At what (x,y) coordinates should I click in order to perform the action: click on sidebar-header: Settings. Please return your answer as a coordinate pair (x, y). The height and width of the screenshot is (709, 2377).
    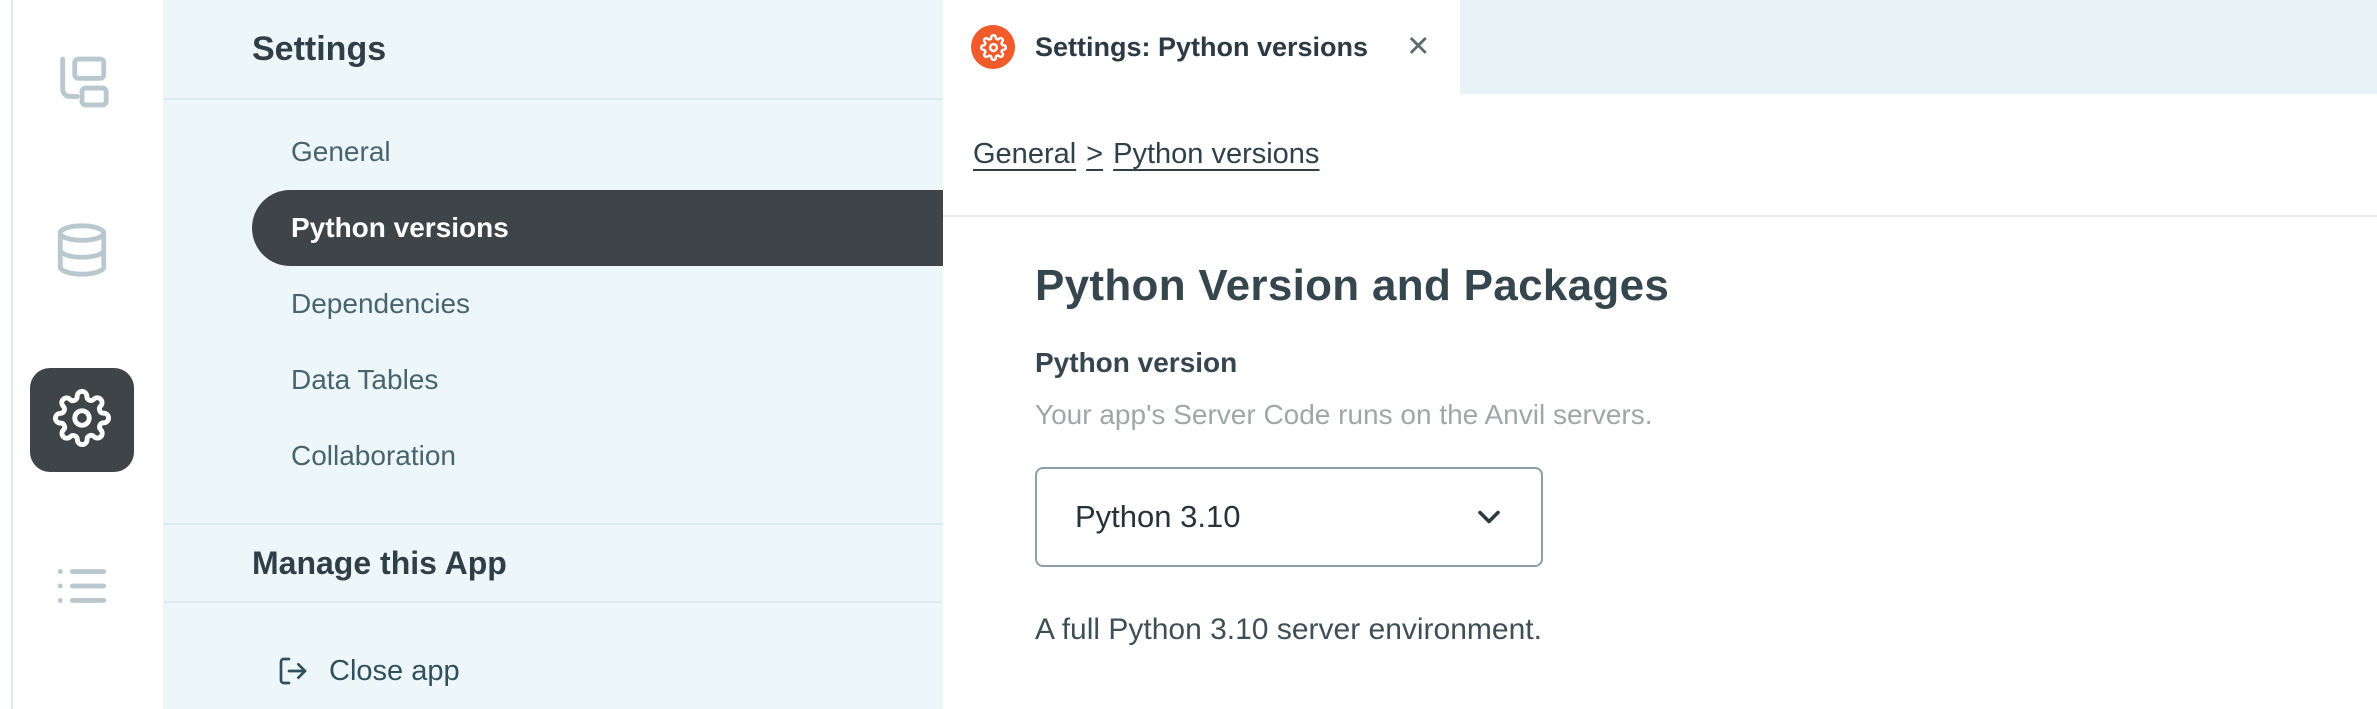
    Looking at the image, I should click on (553, 50).